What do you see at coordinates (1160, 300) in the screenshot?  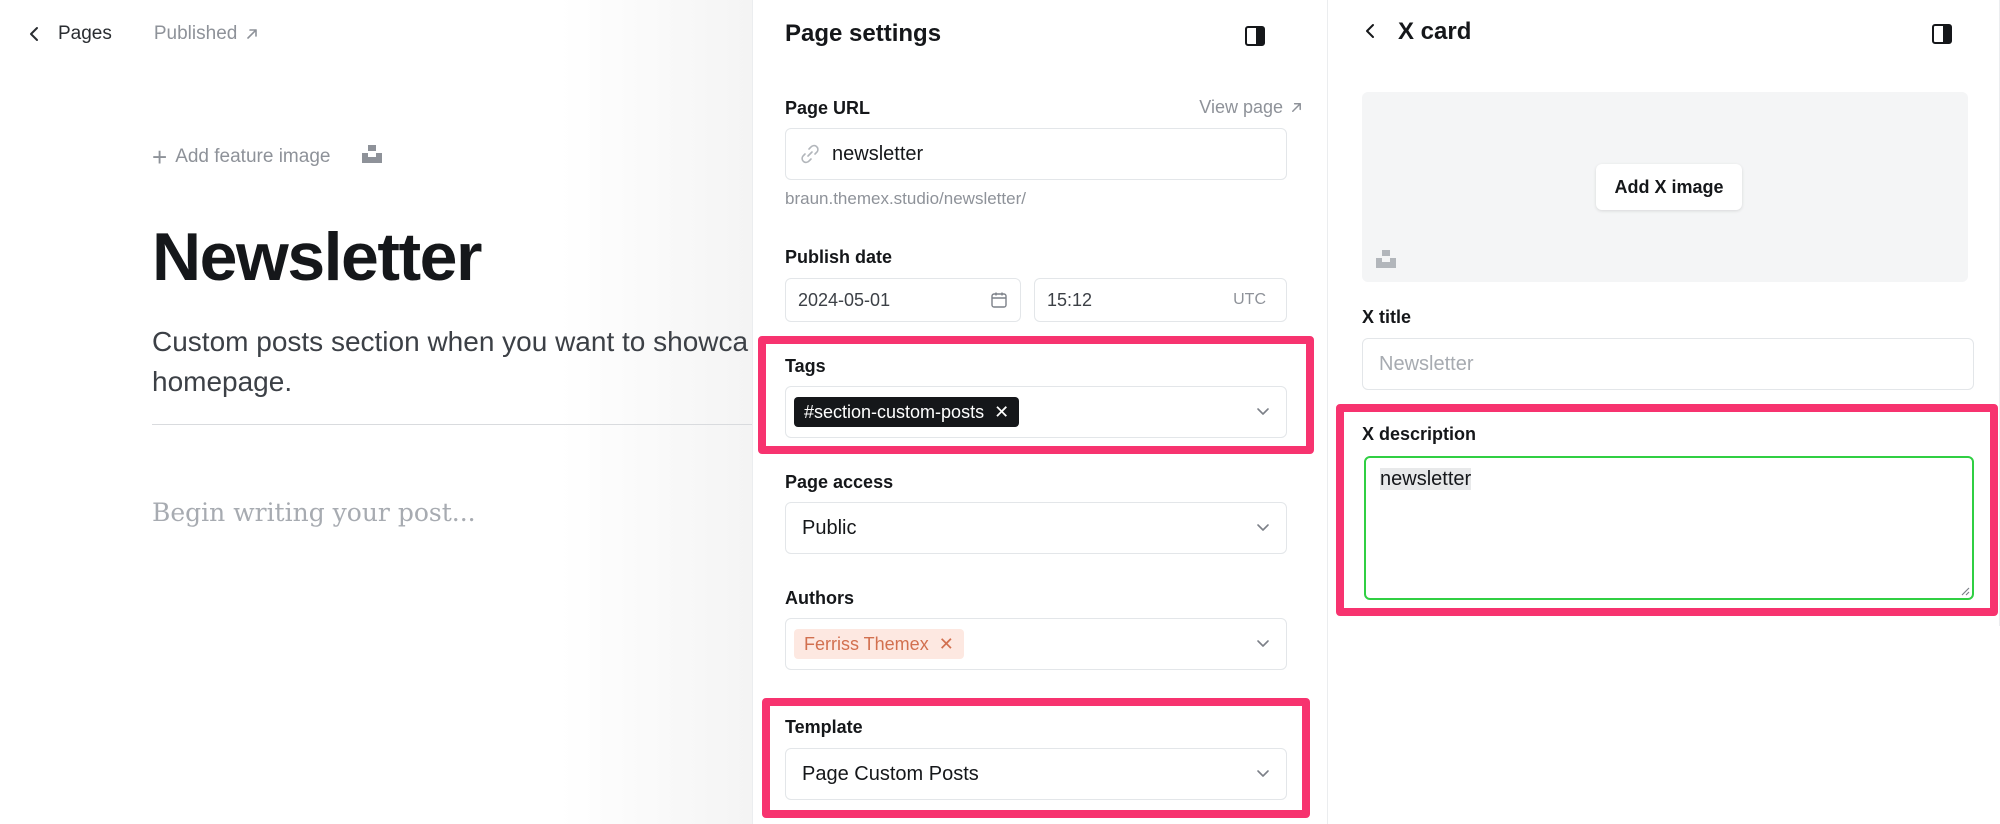 I see `publish-time-input: 15:12 UTC` at bounding box center [1160, 300].